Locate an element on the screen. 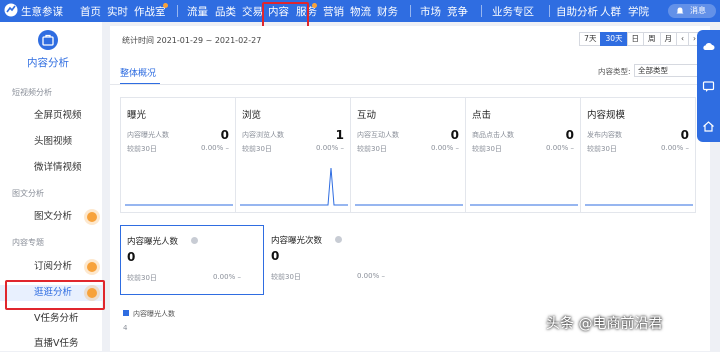 The height and width of the screenshot is (352, 720). cloud-icon is located at coordinates (708, 44).